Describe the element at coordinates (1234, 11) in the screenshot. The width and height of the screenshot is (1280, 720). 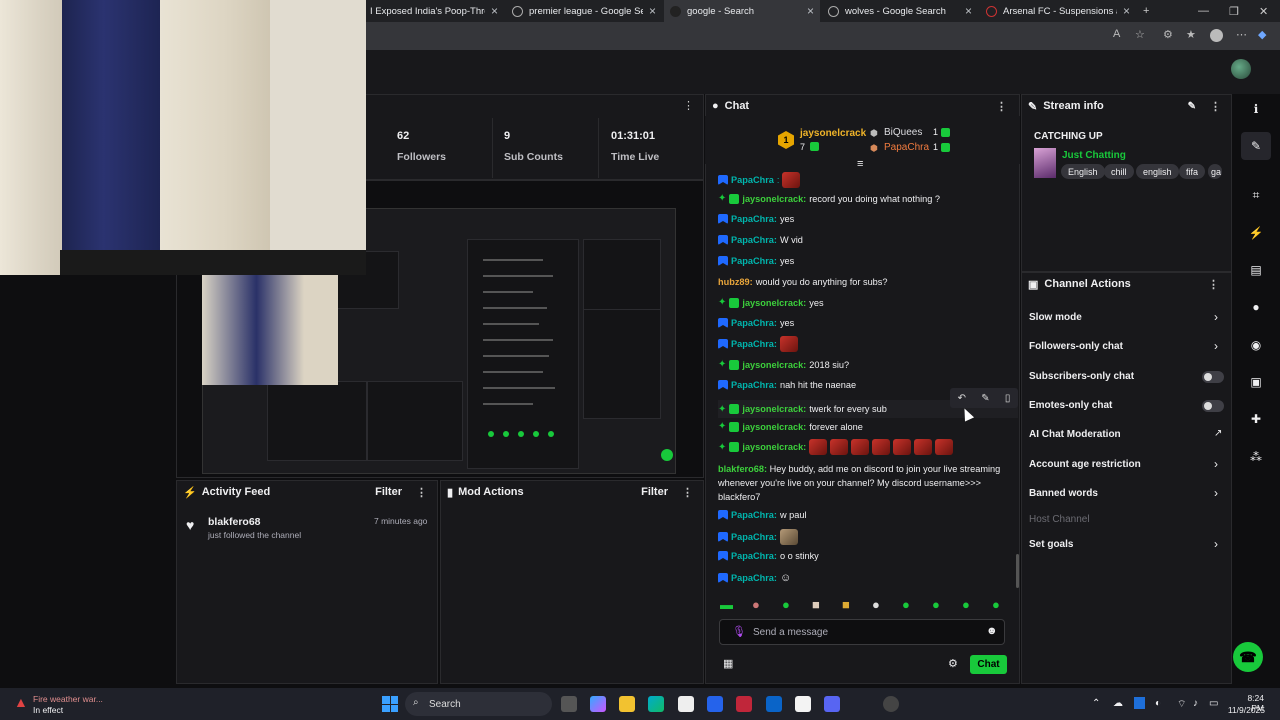
I see `maximize-button: ❐` at that location.